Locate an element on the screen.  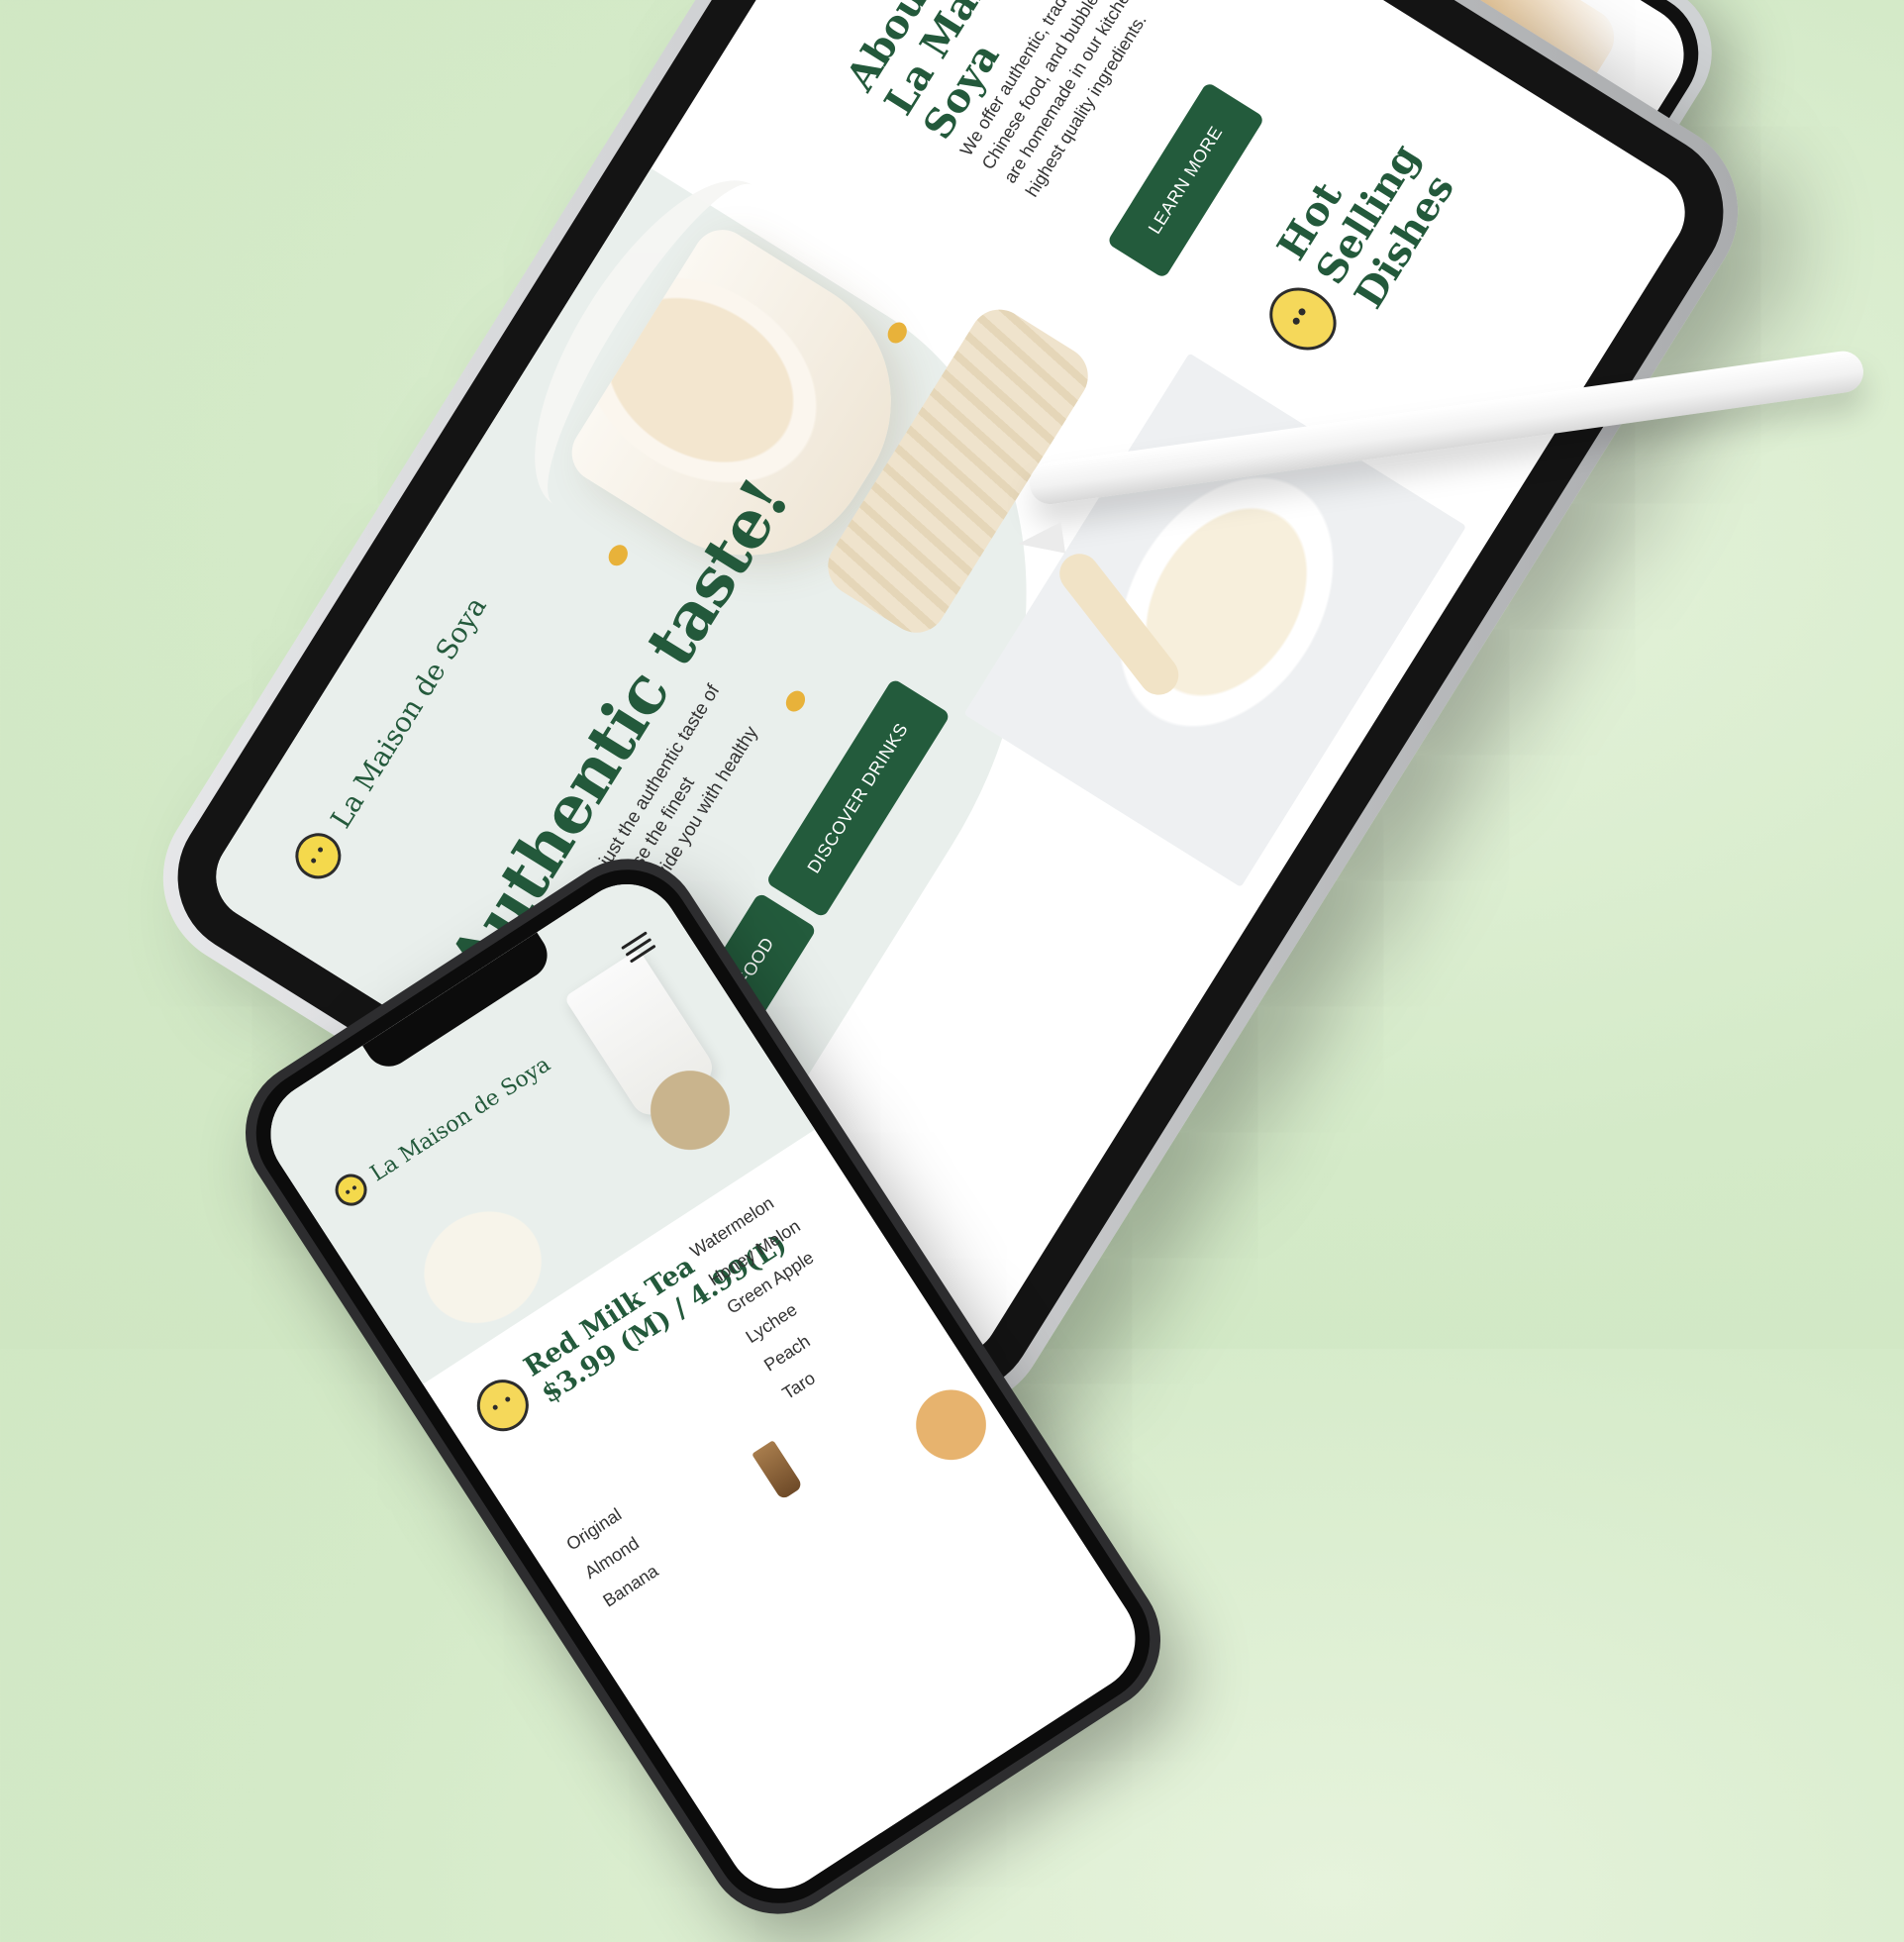
view-all-link: View All is located at coordinates (1607, 117).